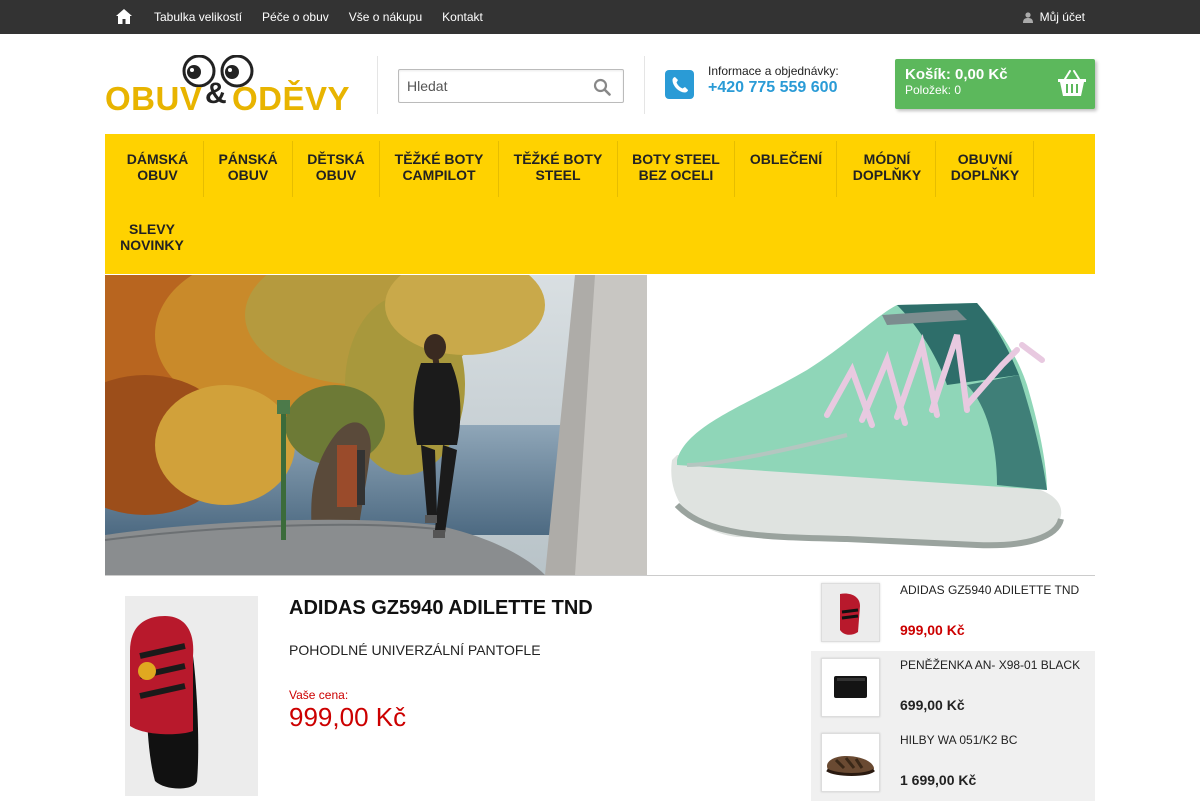 This screenshot has height=801, width=1200. I want to click on nav-item-boots-steel-no-steel: BOTY STEEL BEZ OCELI, so click(676, 167).